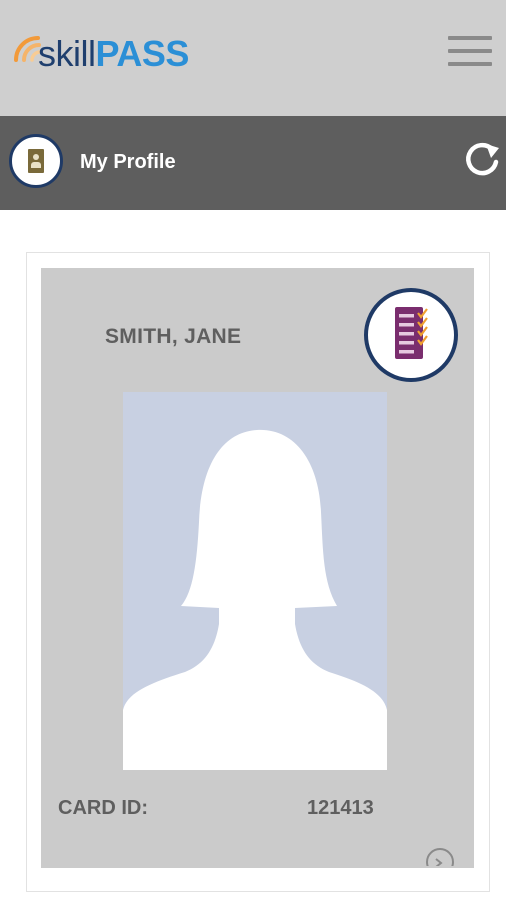 This screenshot has width=506, height=900. What do you see at coordinates (253, 58) in the screenshot?
I see `app-header: skillPASS` at bounding box center [253, 58].